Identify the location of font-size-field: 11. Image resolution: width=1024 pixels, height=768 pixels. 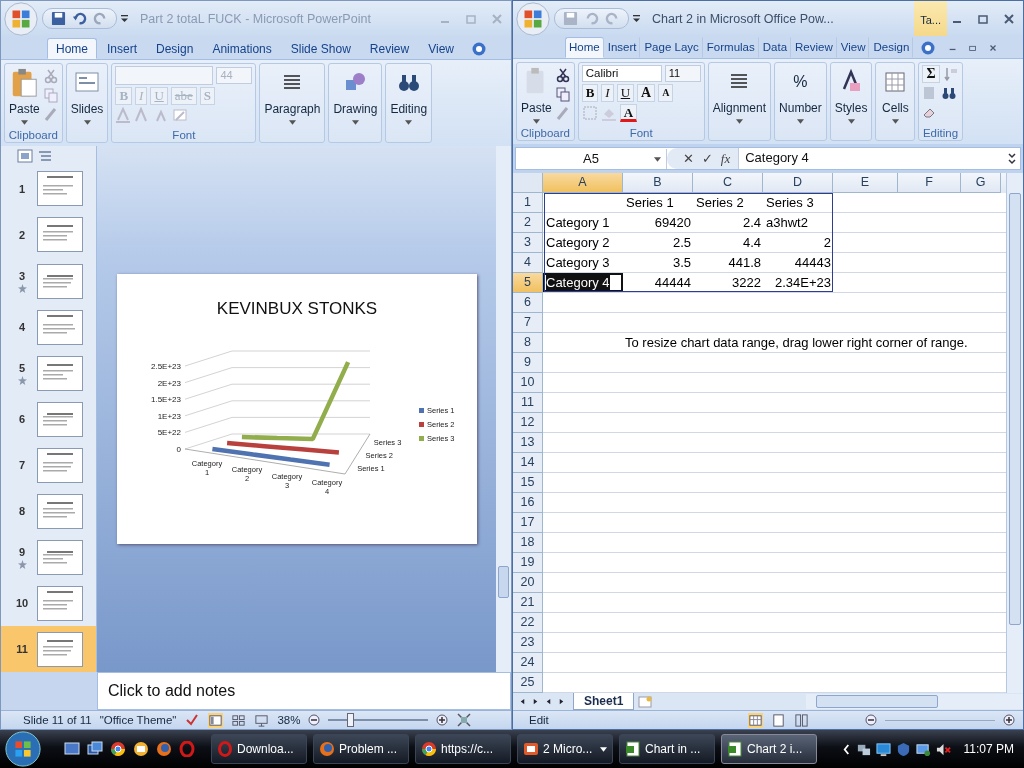
(682, 73).